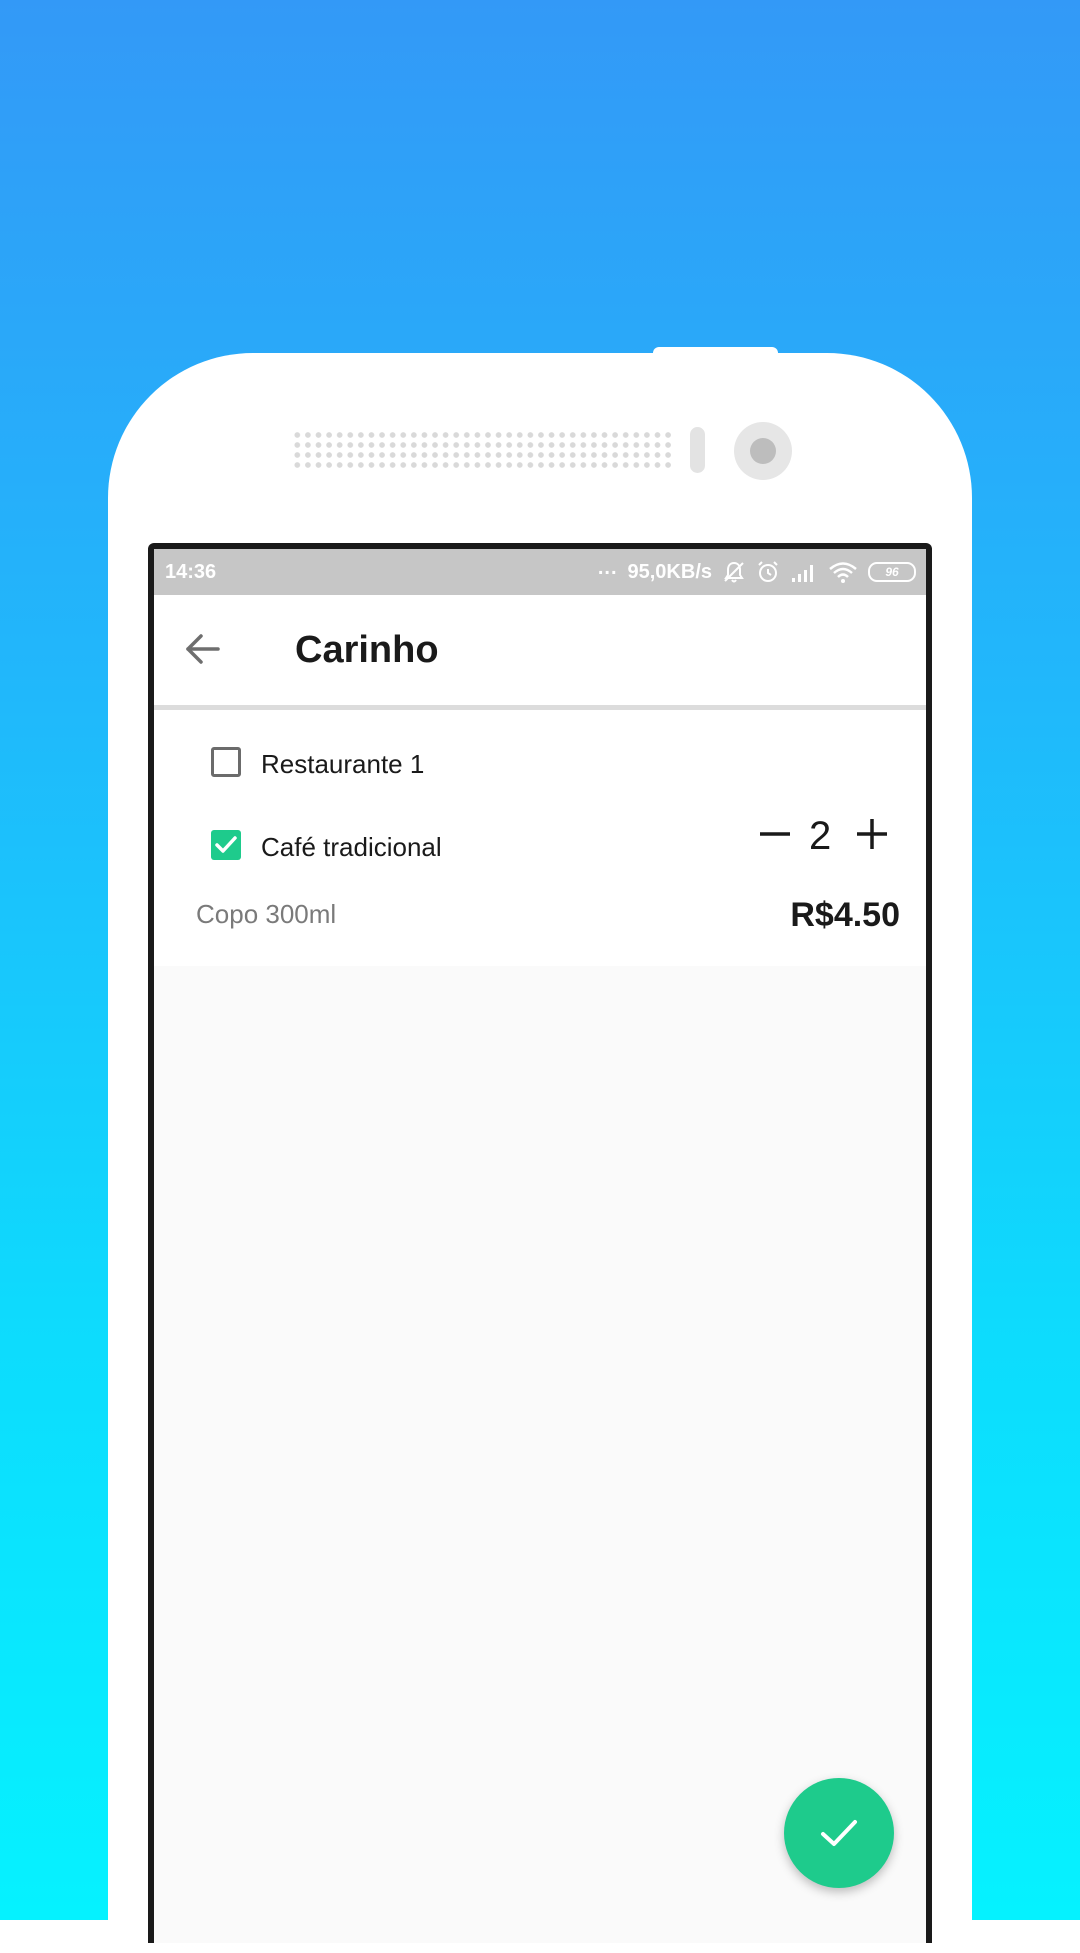  What do you see at coordinates (191, 572) in the screenshot?
I see `status-time: 14:36` at bounding box center [191, 572].